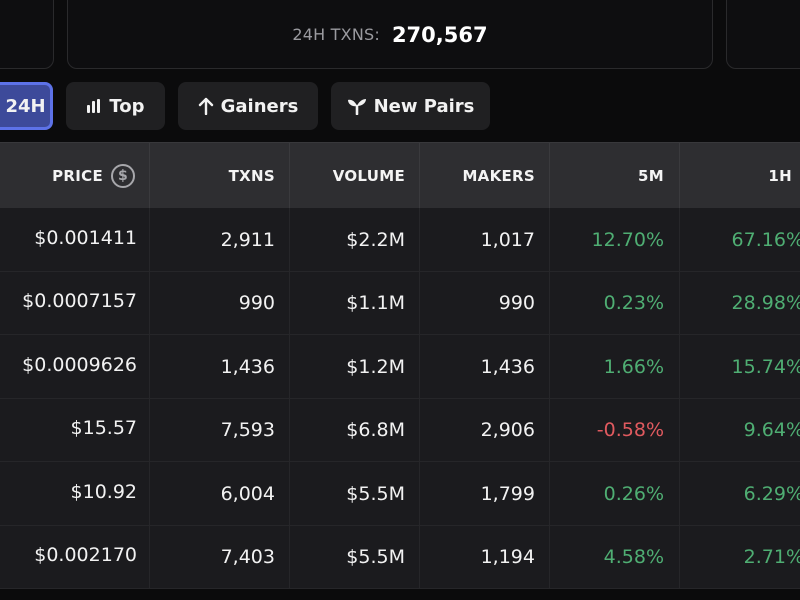 The image size is (800, 600). What do you see at coordinates (485, 557) in the screenshot?
I see `cell-makers: 1,194` at bounding box center [485, 557].